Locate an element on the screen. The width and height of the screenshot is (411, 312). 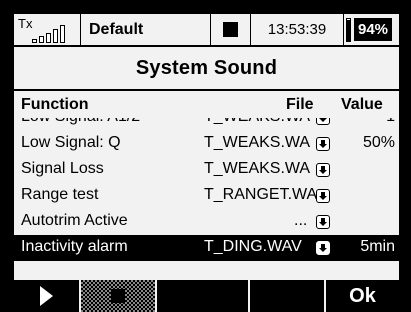
signal-bars-icon is located at coordinates (48, 33).